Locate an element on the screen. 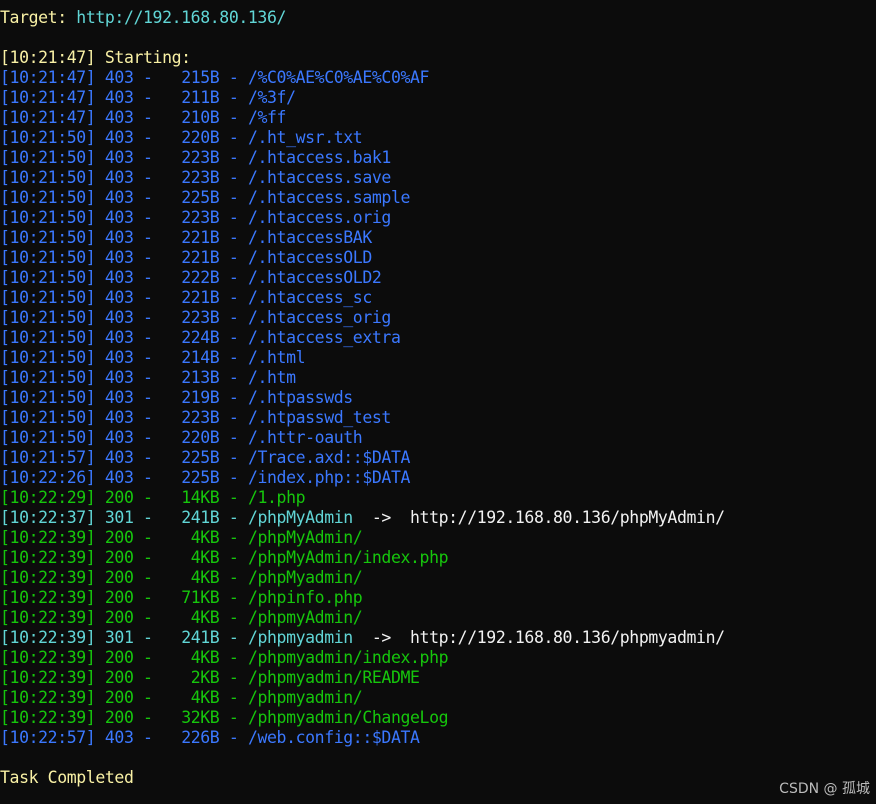 Image resolution: width=876 pixels, height=804 pixels. result-row: [10:21:50] 403 - 223B - /.htaccess.bak1 is located at coordinates (195, 157).